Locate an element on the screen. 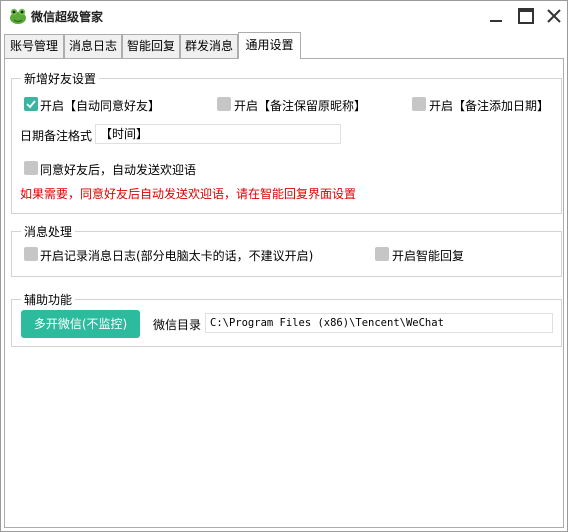  welcome-label: 同意好友后，自动发送欢迎语 is located at coordinates (118, 169).